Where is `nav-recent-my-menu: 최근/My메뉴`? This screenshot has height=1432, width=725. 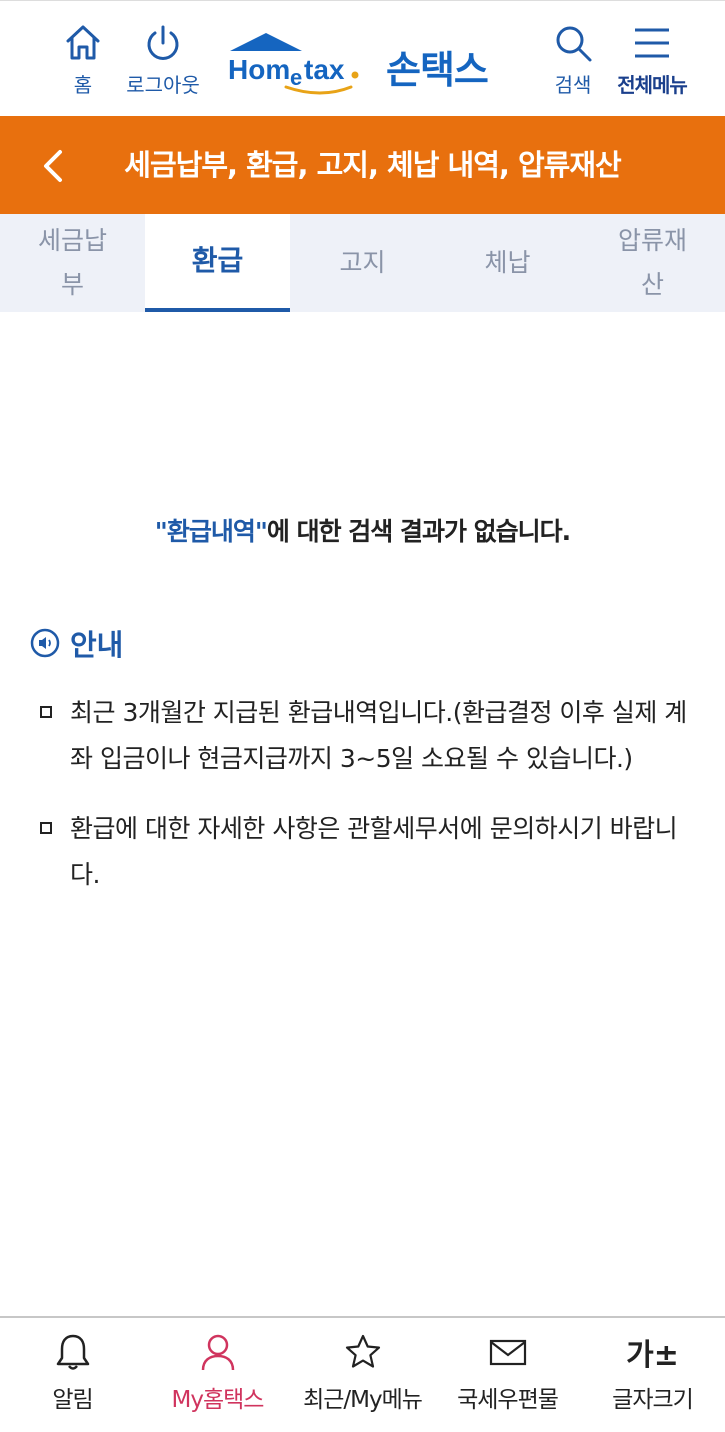
nav-recent-my-menu: 최근/My메뉴 is located at coordinates (362, 1375).